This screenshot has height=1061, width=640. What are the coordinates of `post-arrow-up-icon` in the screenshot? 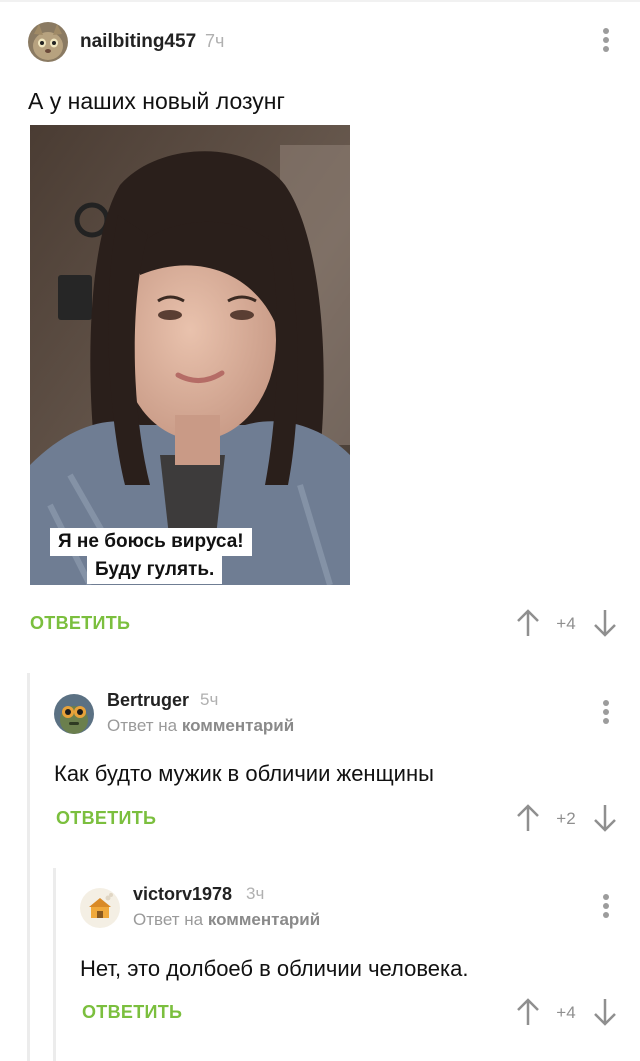 It's located at (528, 623).